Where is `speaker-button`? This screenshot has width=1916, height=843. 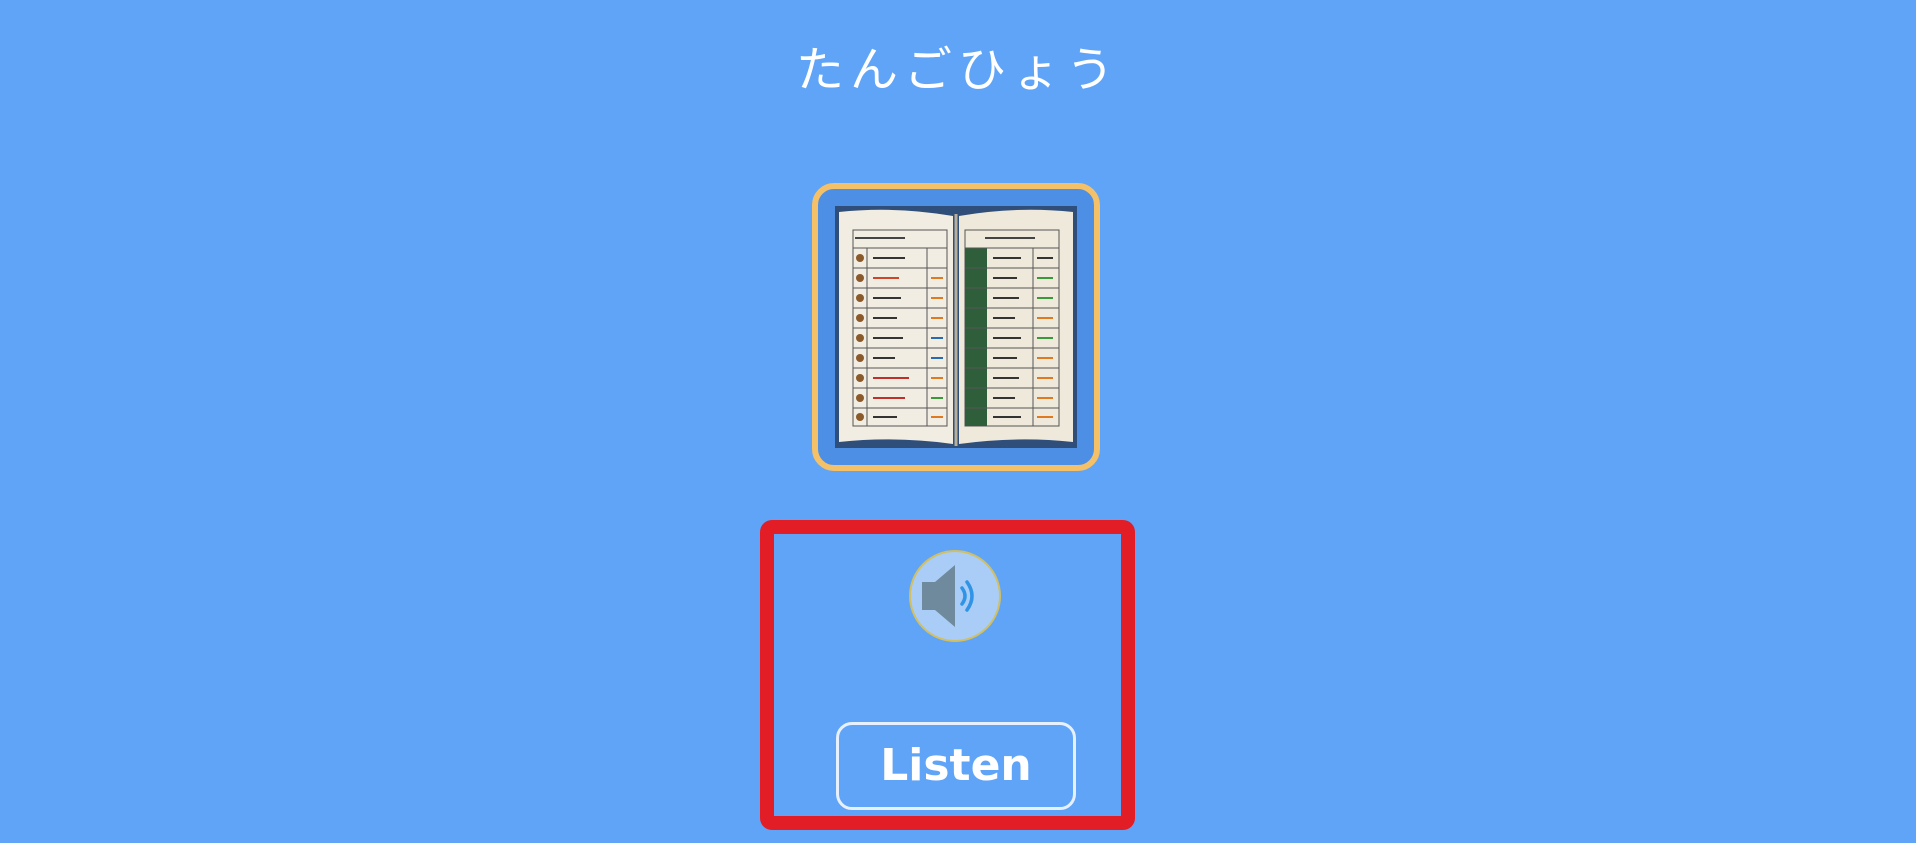
speaker-button is located at coordinates (955, 596).